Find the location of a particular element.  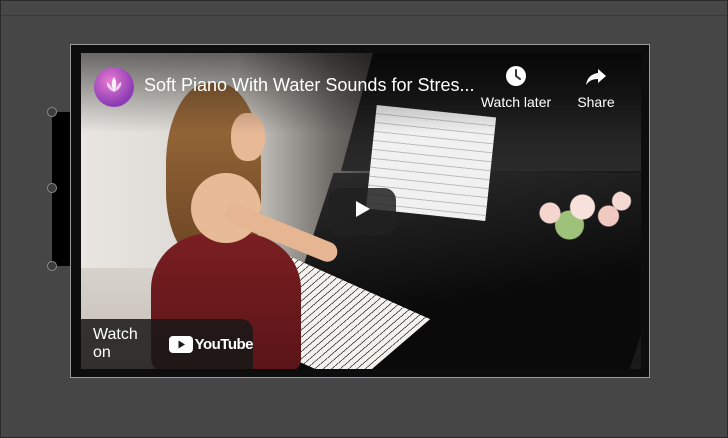

play-icon is located at coordinates (362, 211).